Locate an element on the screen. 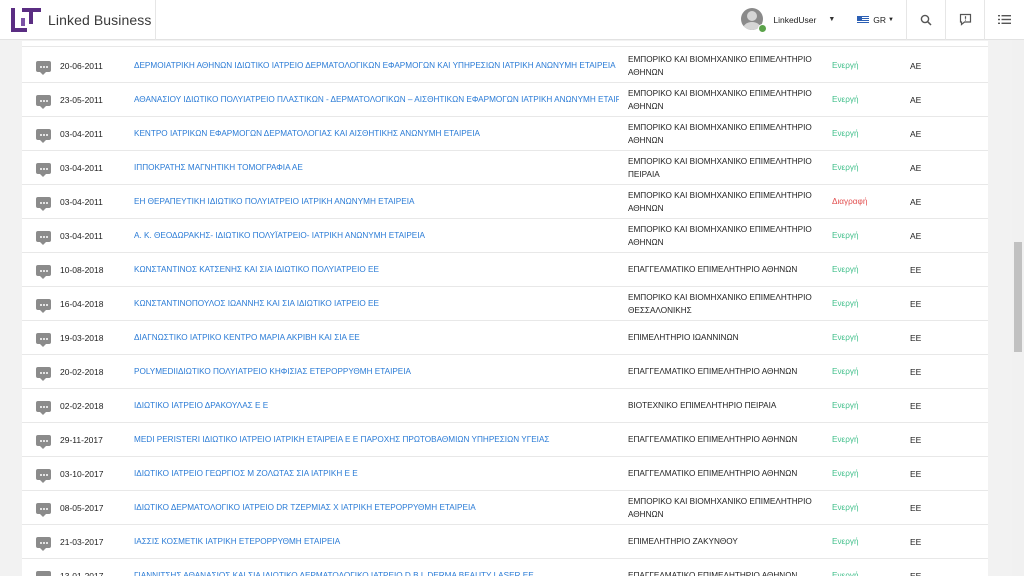 The image size is (1024, 576). language-selector: GR ▼ is located at coordinates (877, 20).